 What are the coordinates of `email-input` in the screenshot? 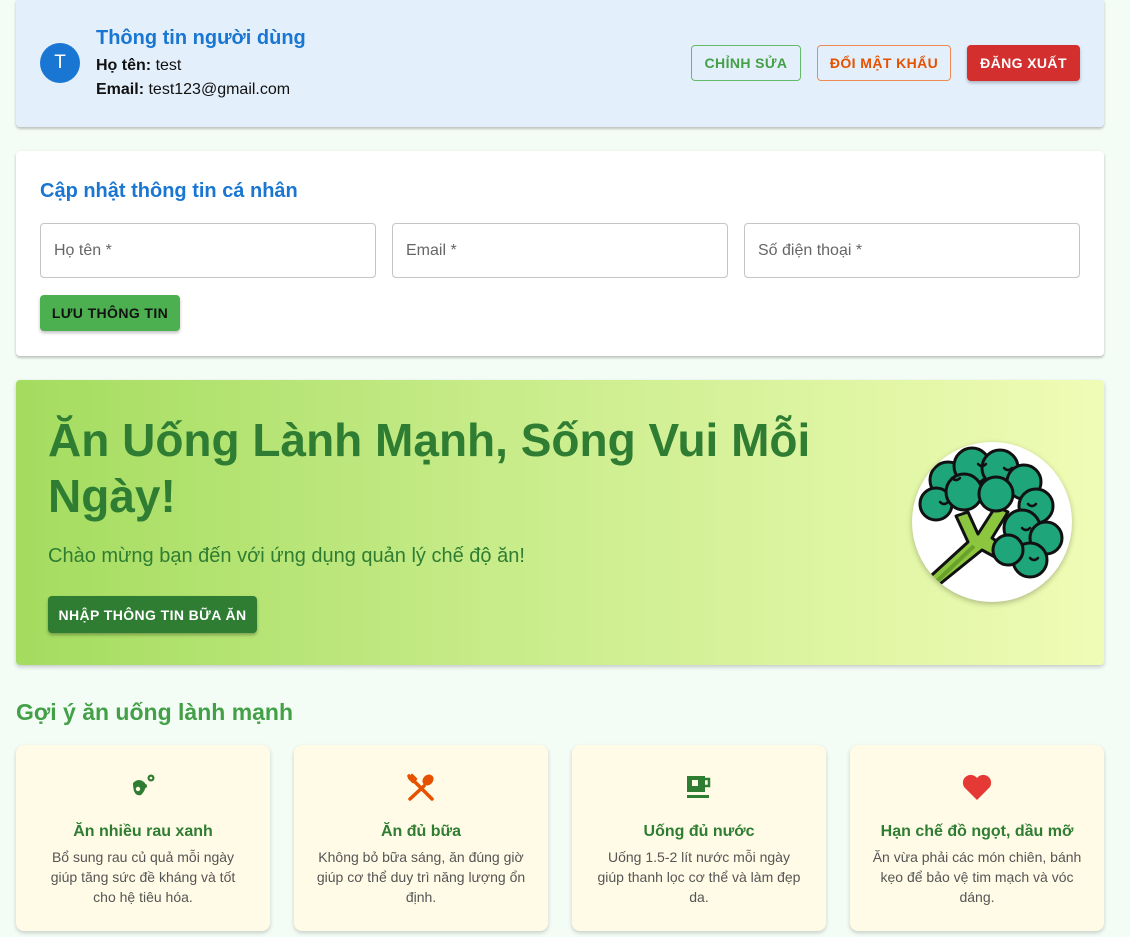 It's located at (560, 250).